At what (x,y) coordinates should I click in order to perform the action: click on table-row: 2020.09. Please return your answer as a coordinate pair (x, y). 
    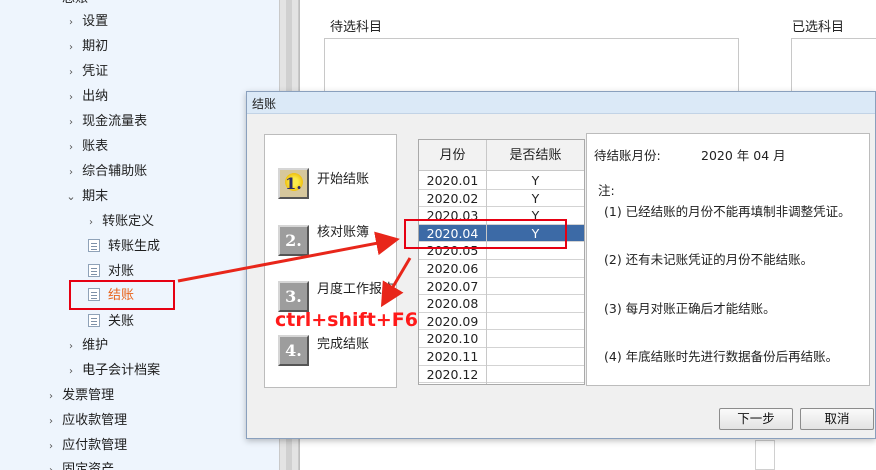
    Looking at the image, I should click on (501, 322).